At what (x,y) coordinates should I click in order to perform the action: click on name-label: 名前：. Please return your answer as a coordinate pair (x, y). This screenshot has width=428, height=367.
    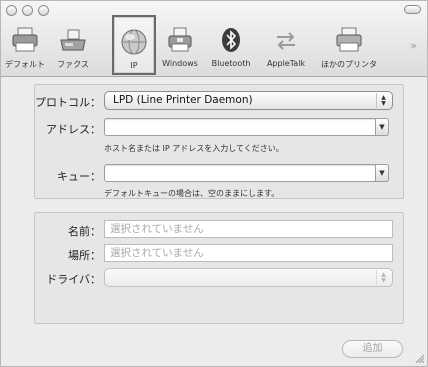
    Looking at the image, I should click on (84, 231).